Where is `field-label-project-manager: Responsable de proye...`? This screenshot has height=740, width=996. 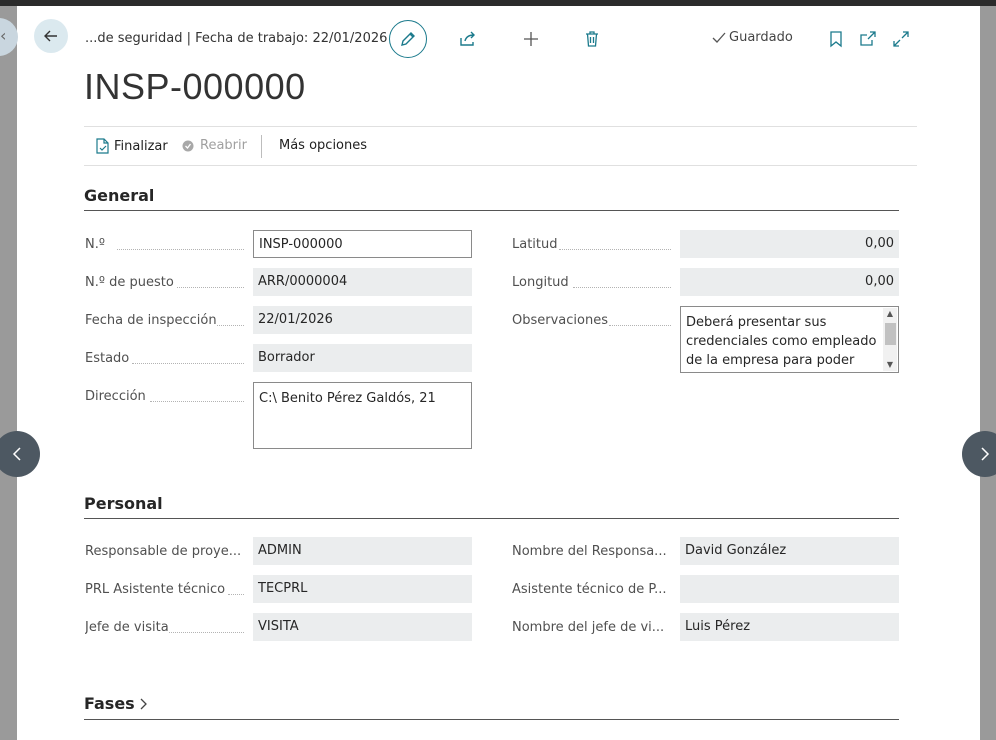 field-label-project-manager: Responsable de proye... is located at coordinates (163, 551).